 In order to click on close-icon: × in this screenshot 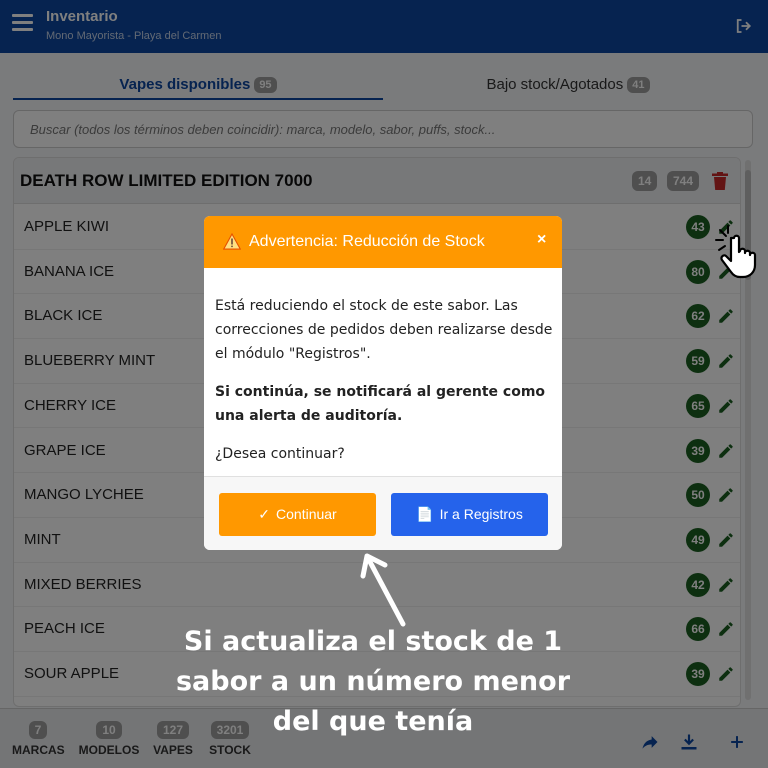, I will do `click(541, 240)`.